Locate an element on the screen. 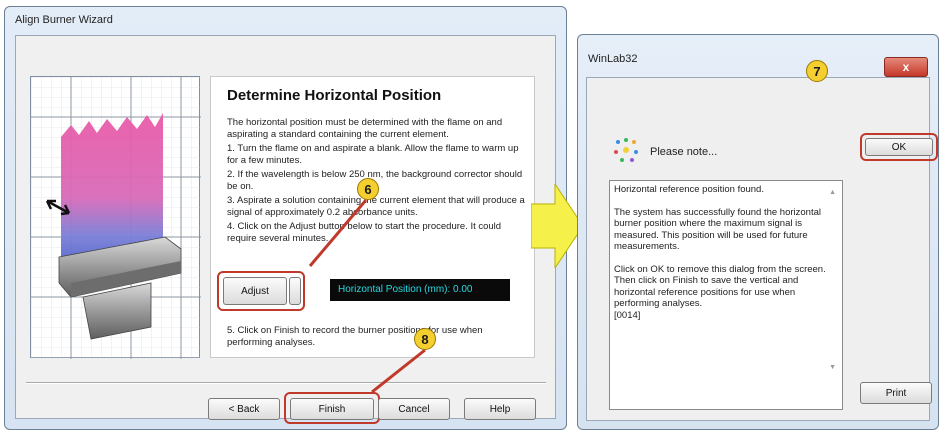 The width and height of the screenshot is (942, 433). message-line-1: Horizontal reference position found. is located at coordinates (689, 189).